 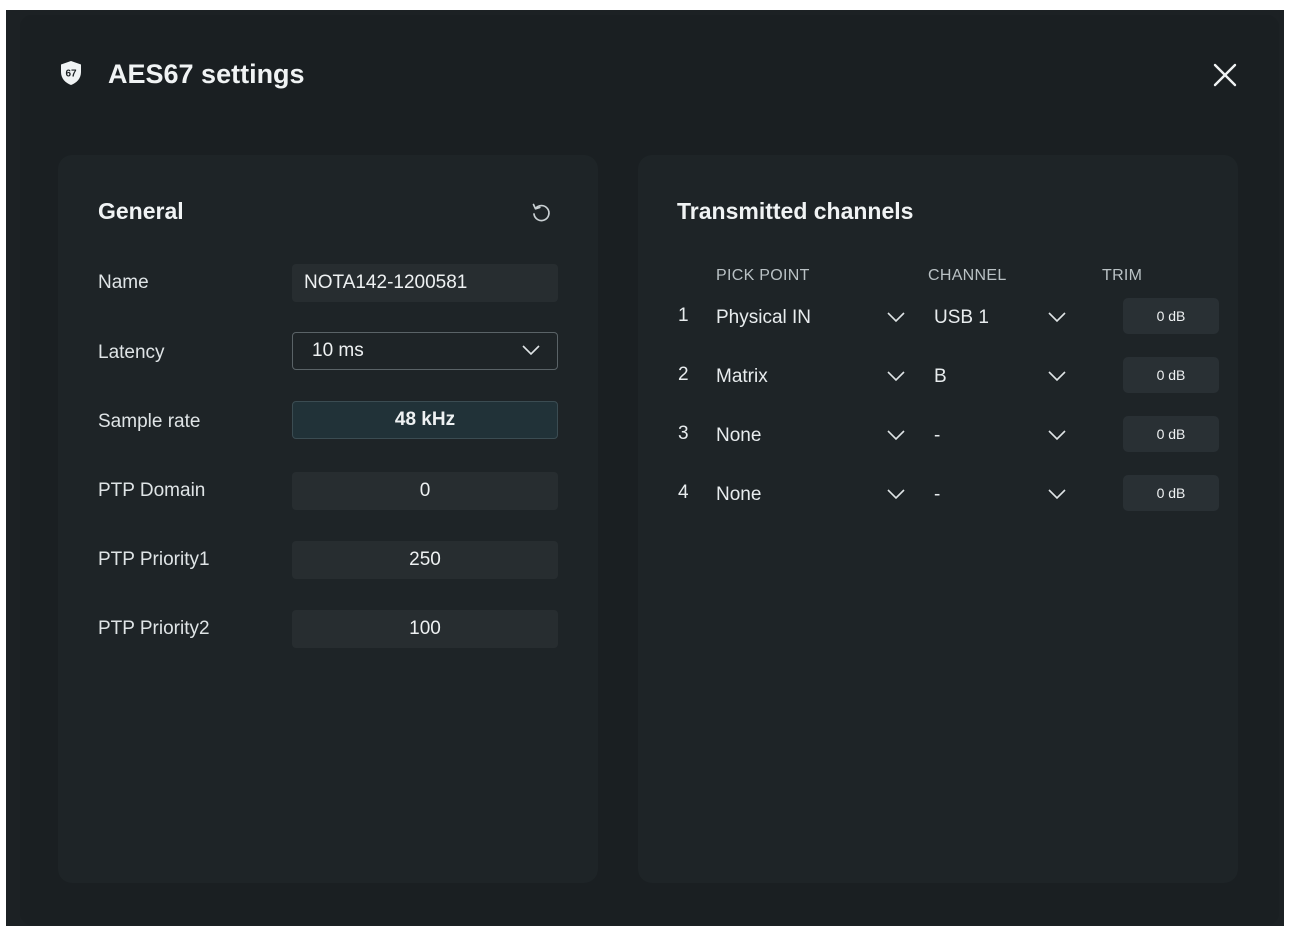 What do you see at coordinates (154, 628) in the screenshot?
I see `ptp-priority2-label: PTP Priority2` at bounding box center [154, 628].